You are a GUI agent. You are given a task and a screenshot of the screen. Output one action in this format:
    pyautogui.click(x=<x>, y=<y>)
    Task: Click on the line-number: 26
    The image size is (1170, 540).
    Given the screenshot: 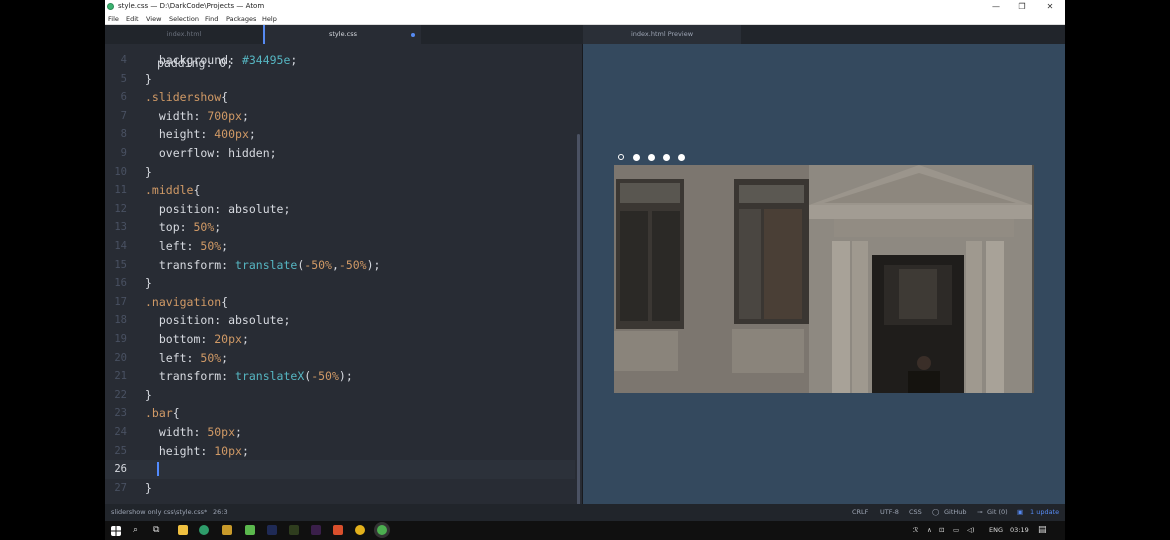 What is the action you would take?
    pyautogui.click(x=116, y=469)
    